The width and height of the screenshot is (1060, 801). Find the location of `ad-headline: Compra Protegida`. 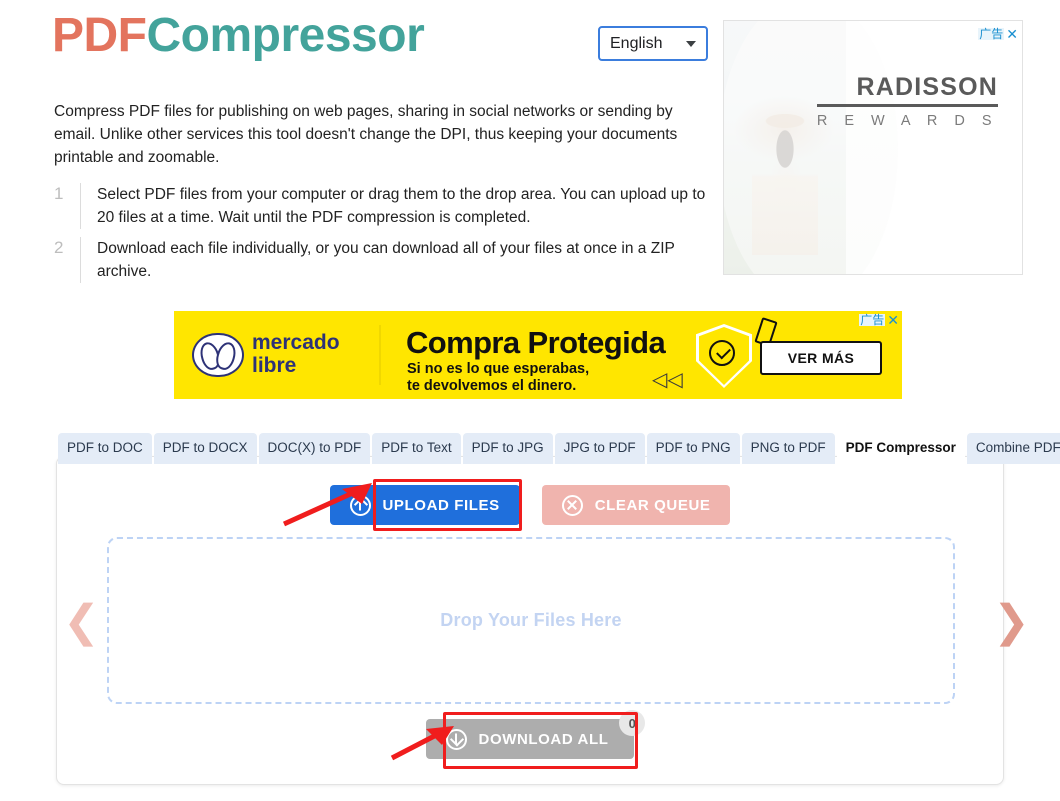

ad-headline: Compra Protegida is located at coordinates (536, 342).